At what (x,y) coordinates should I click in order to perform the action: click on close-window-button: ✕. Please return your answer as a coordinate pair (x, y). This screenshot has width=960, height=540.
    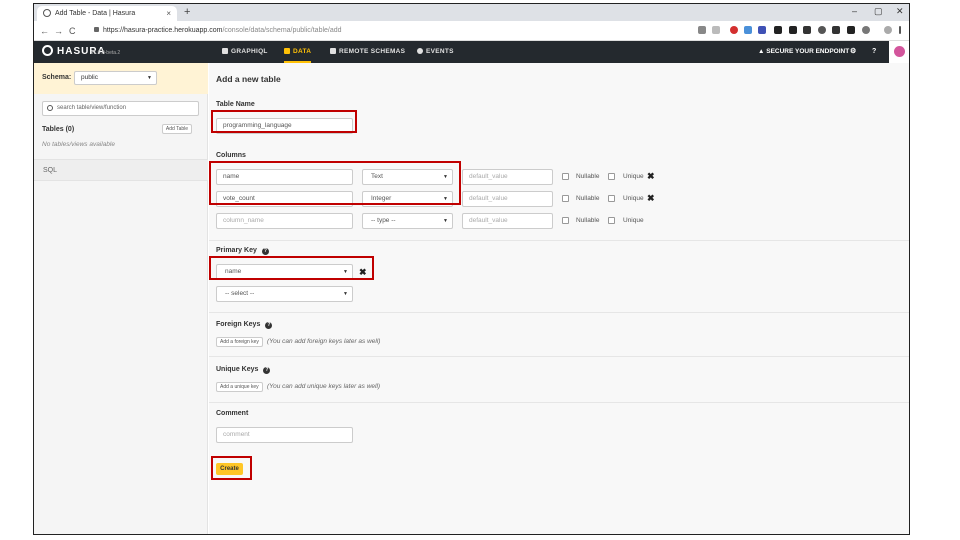
    Looking at the image, I should click on (900, 11).